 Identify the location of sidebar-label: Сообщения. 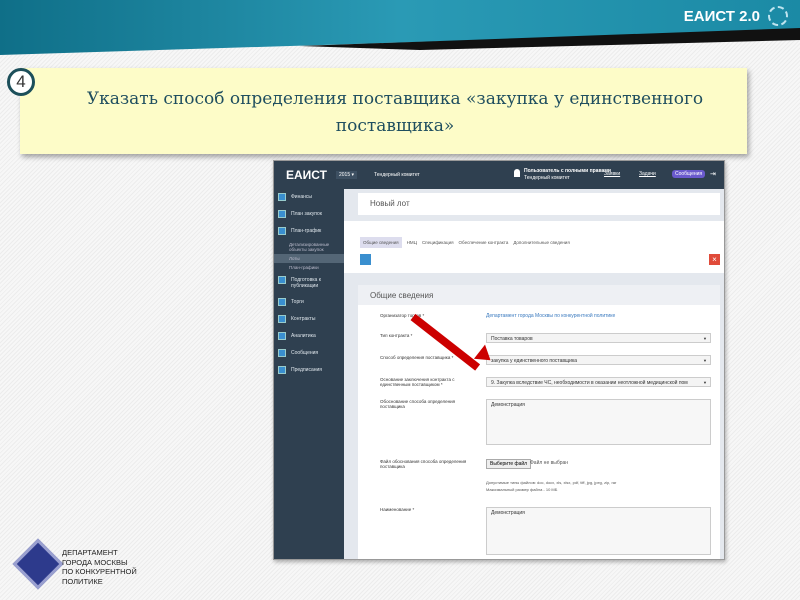
(305, 353).